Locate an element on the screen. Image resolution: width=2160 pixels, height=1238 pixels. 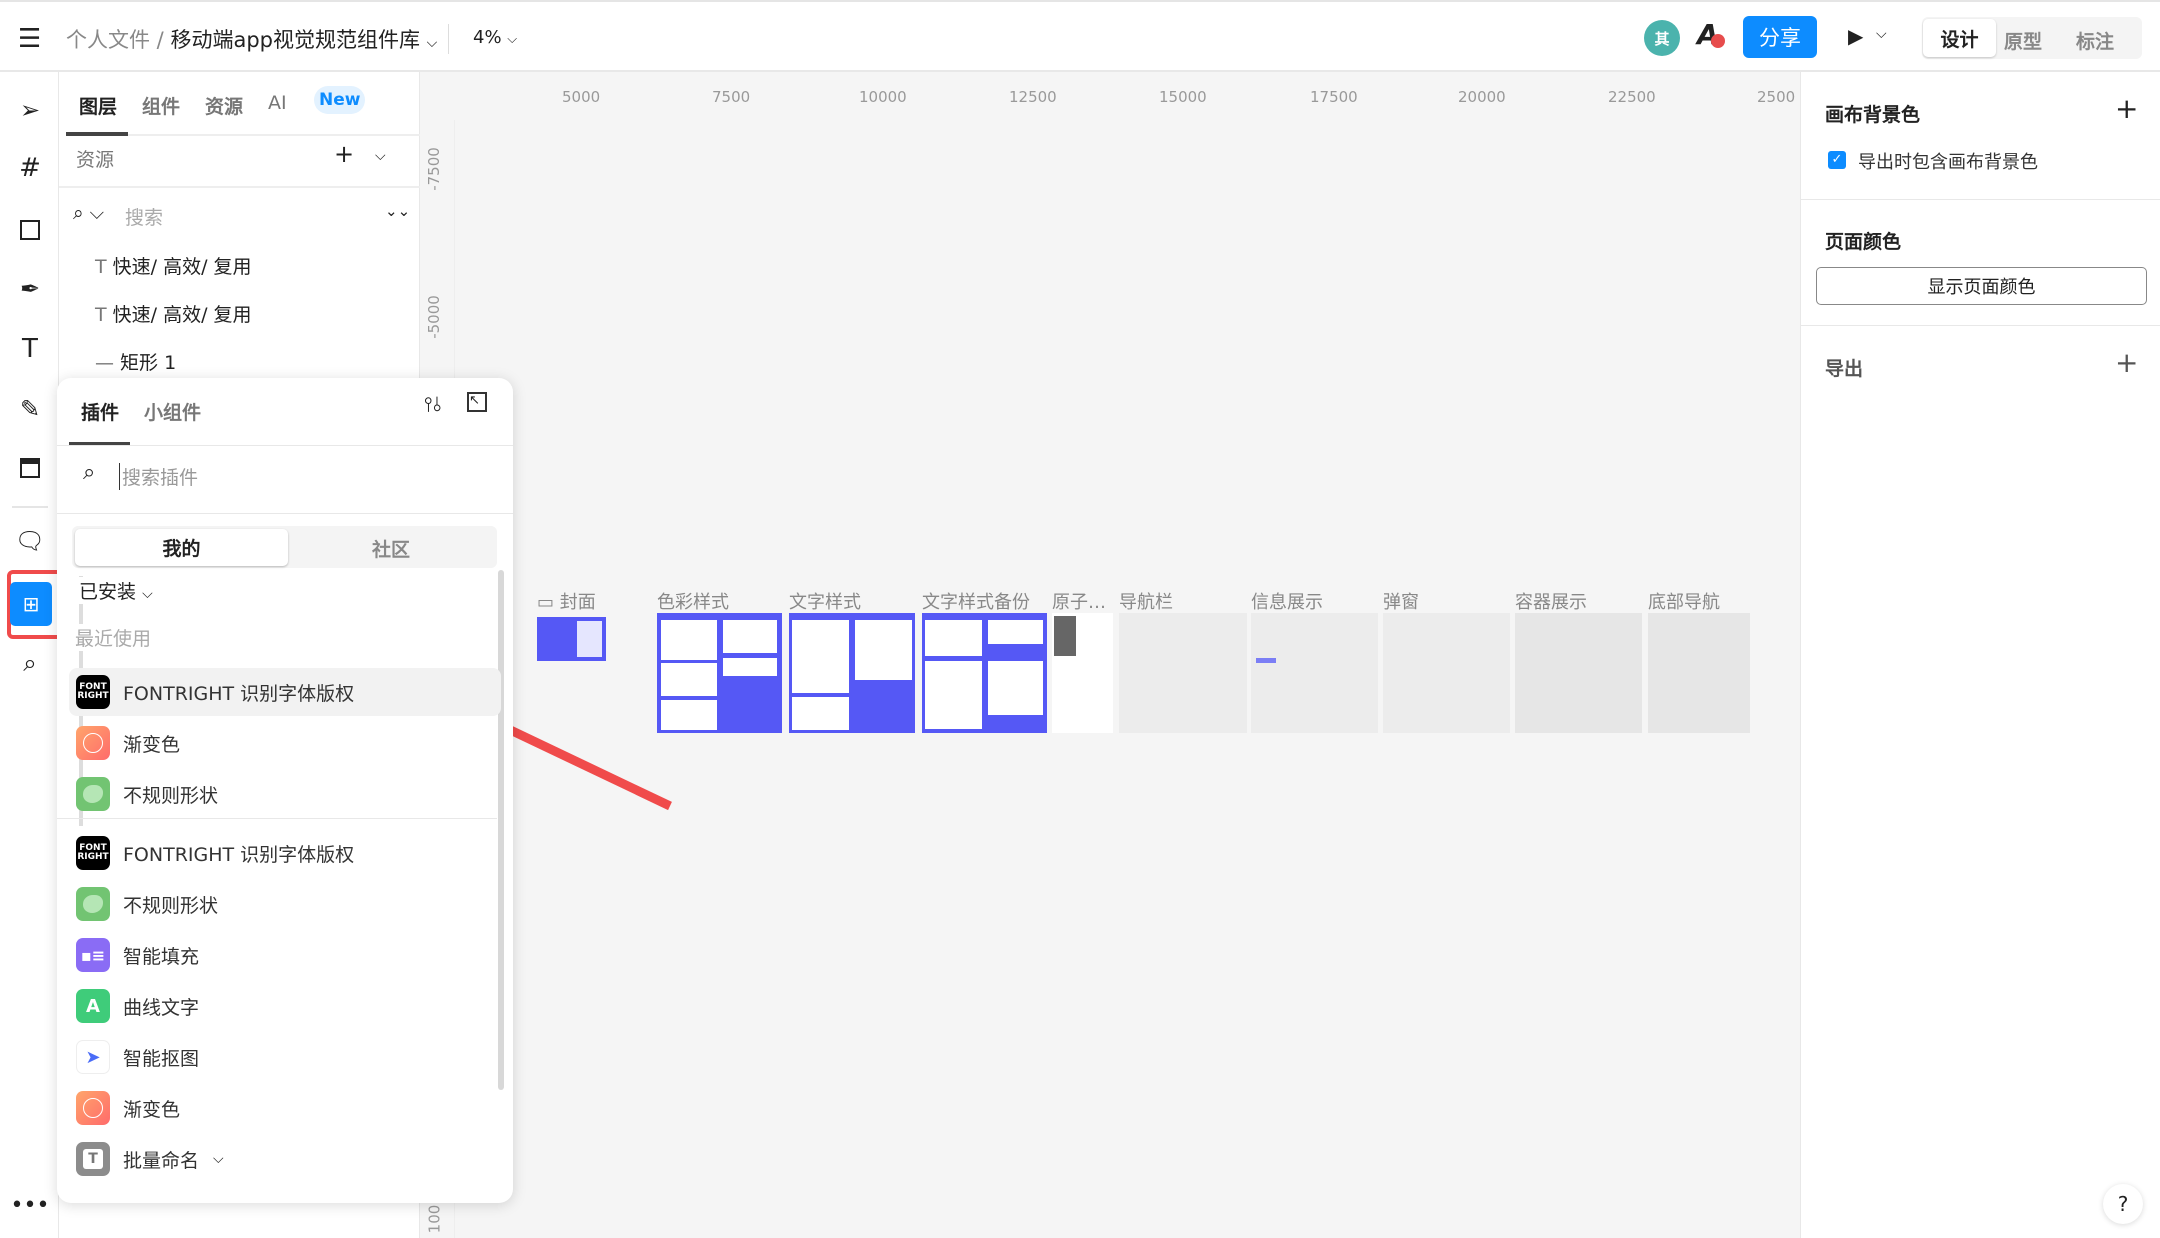
frame-navbar is located at coordinates (1183, 673).